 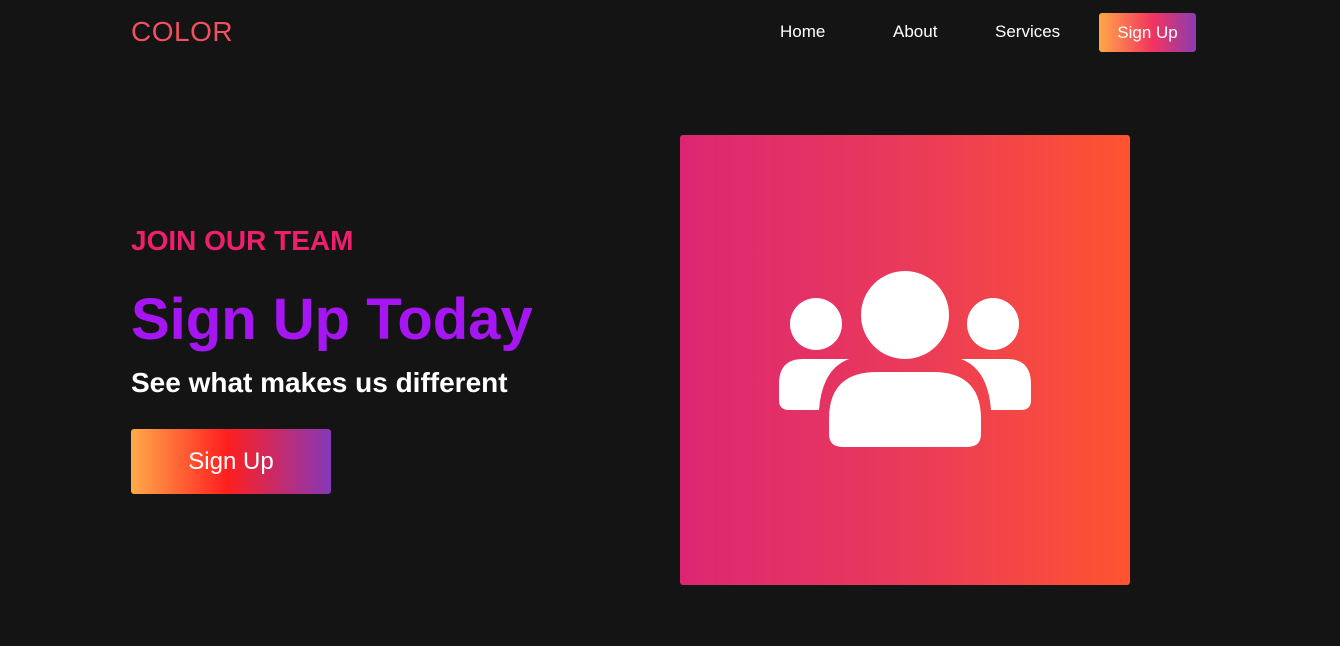 What do you see at coordinates (319, 382) in the screenshot?
I see `hero-subtitle: See what makes us different` at bounding box center [319, 382].